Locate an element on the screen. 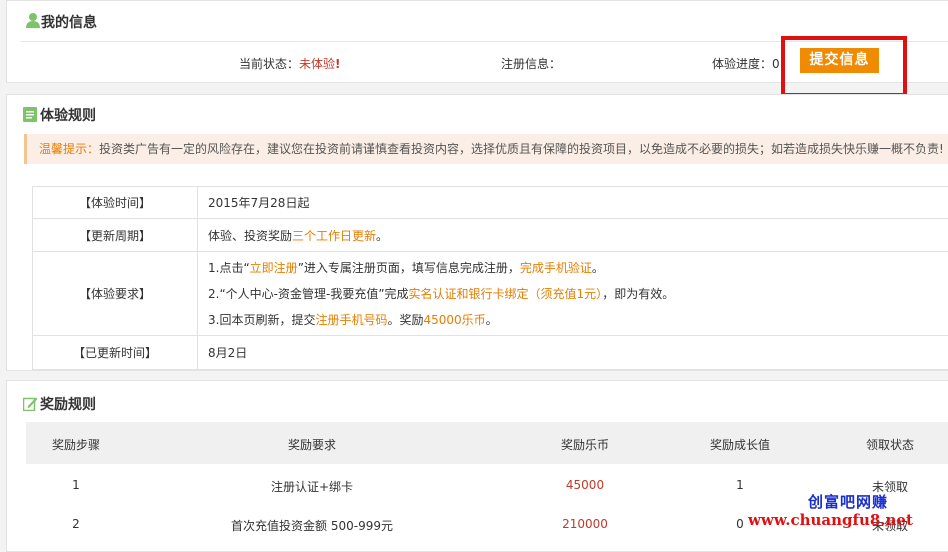  row2-step: 2 is located at coordinates (76, 524).